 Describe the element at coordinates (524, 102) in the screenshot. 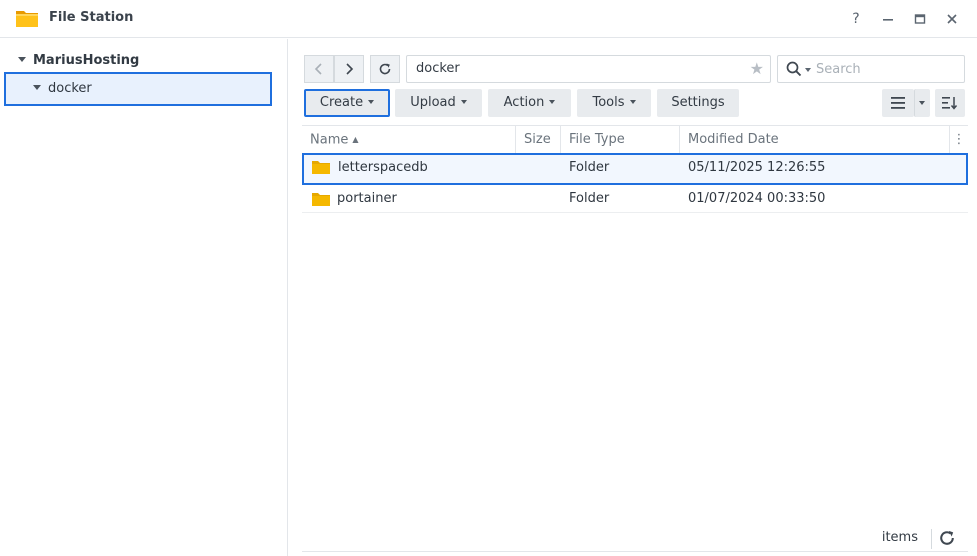

I see `action-label: Action` at that location.